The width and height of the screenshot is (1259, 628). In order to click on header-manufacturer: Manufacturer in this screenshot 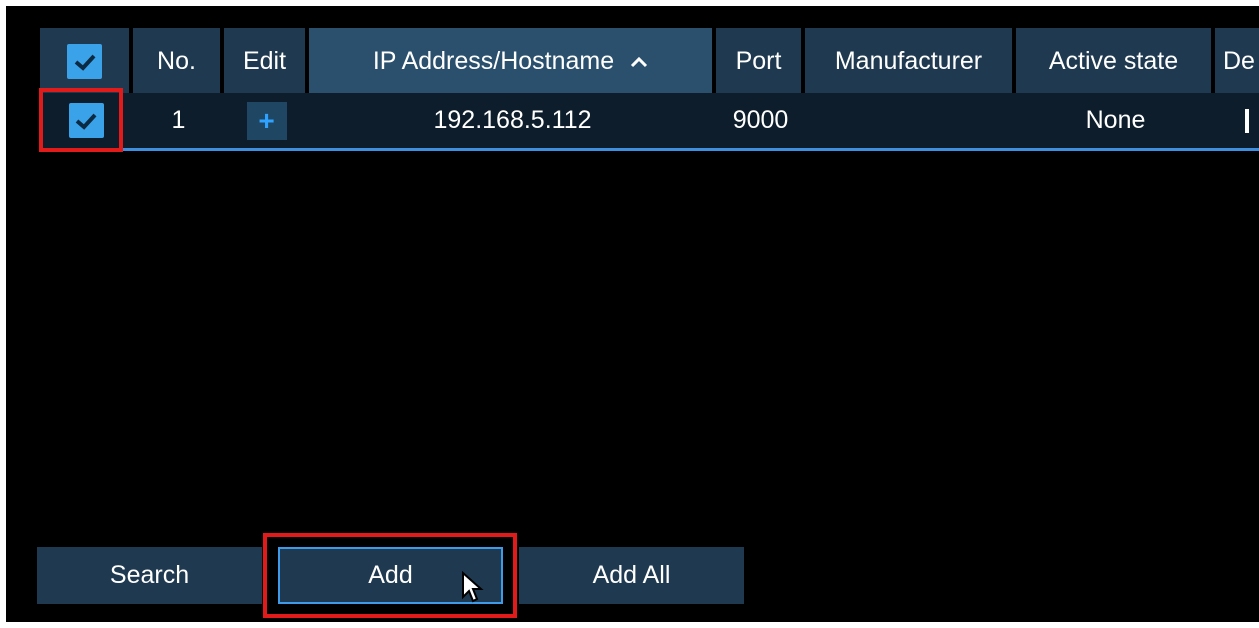, I will do `click(910, 61)`.